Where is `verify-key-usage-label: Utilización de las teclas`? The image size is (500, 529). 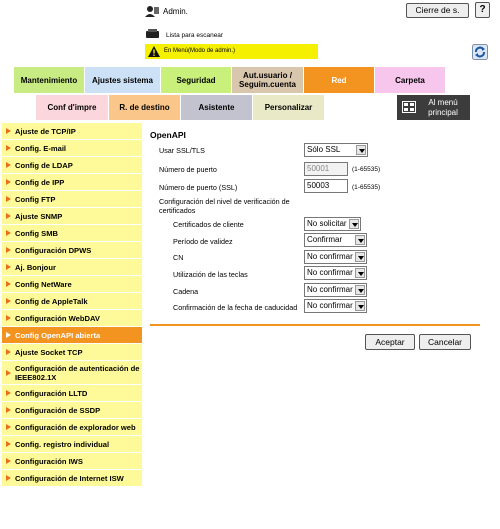
verify-key-usage-label: Utilización de las teclas is located at coordinates (210, 274).